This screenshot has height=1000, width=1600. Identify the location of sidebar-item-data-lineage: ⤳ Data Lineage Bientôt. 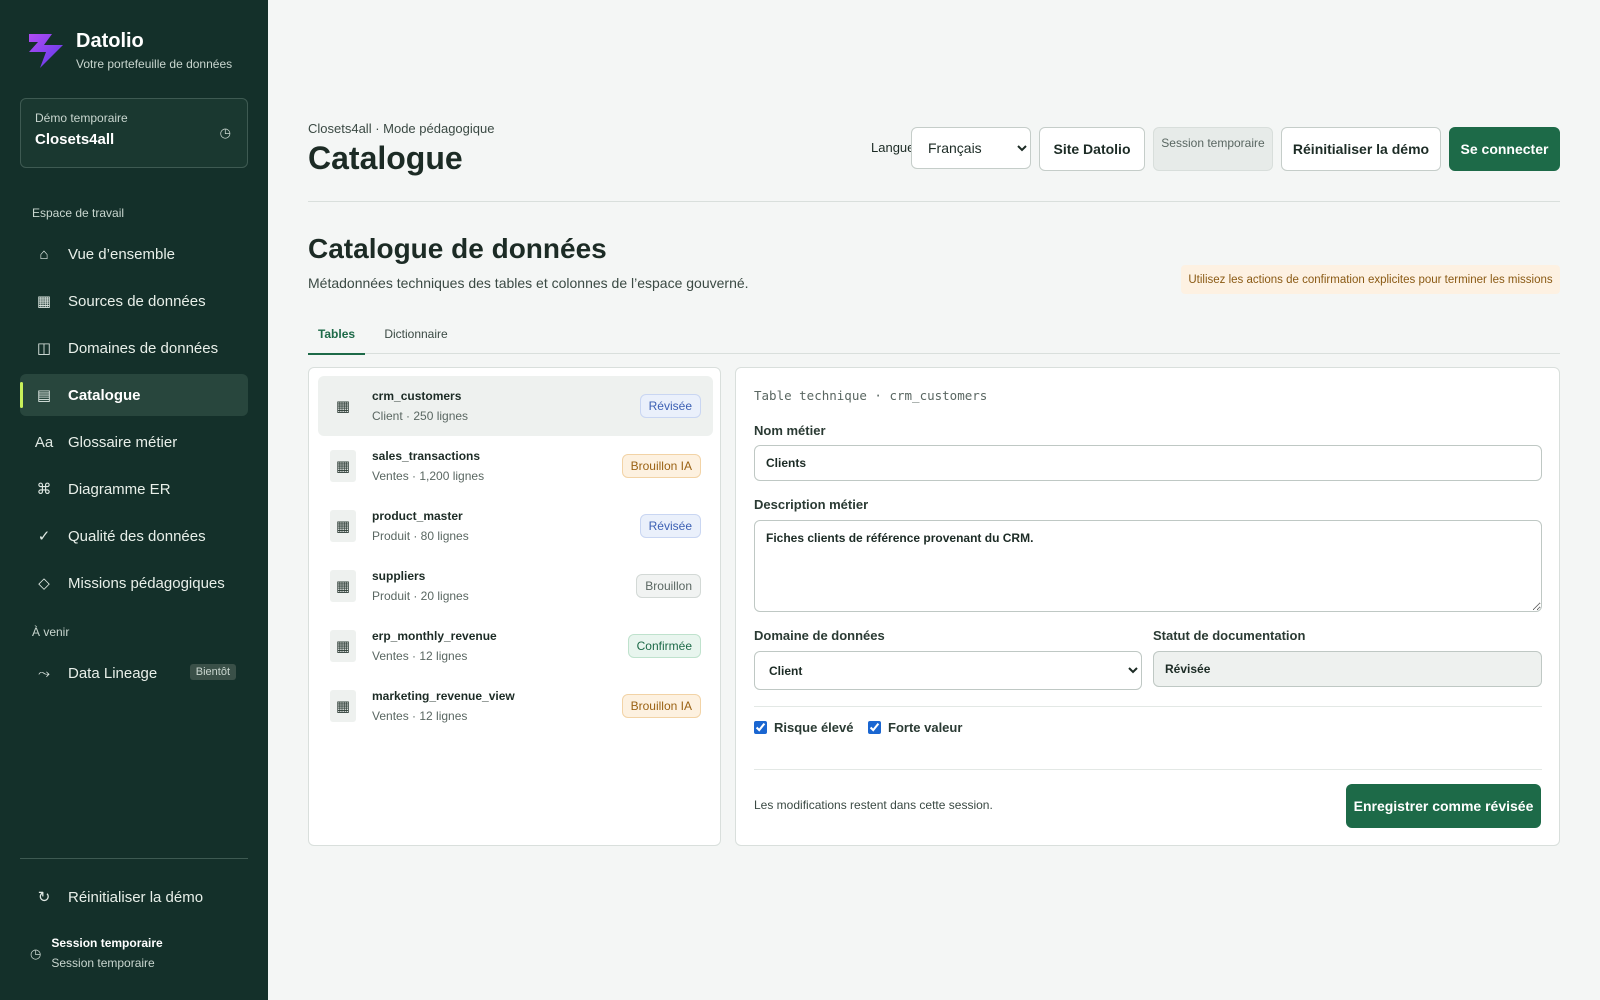
(134, 673).